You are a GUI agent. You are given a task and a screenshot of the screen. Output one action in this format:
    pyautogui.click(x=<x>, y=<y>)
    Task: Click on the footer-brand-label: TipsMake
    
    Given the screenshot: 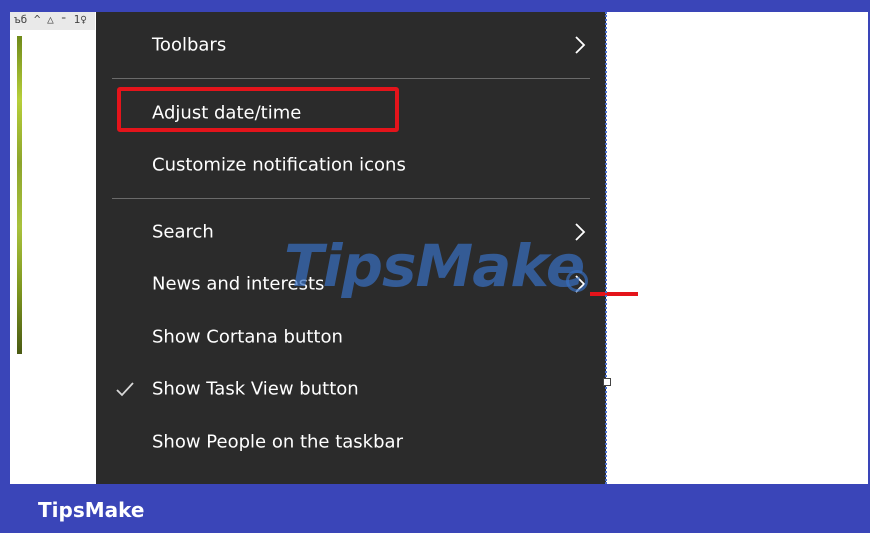 What is the action you would take?
    pyautogui.click(x=91, y=510)
    